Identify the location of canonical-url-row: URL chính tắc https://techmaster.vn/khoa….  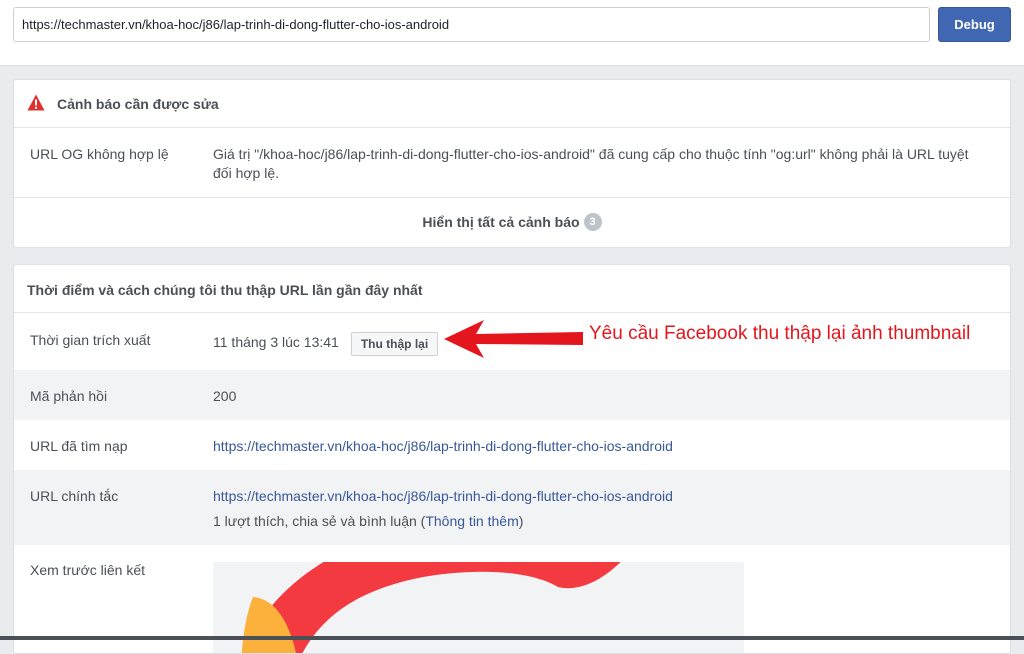
(512, 507).